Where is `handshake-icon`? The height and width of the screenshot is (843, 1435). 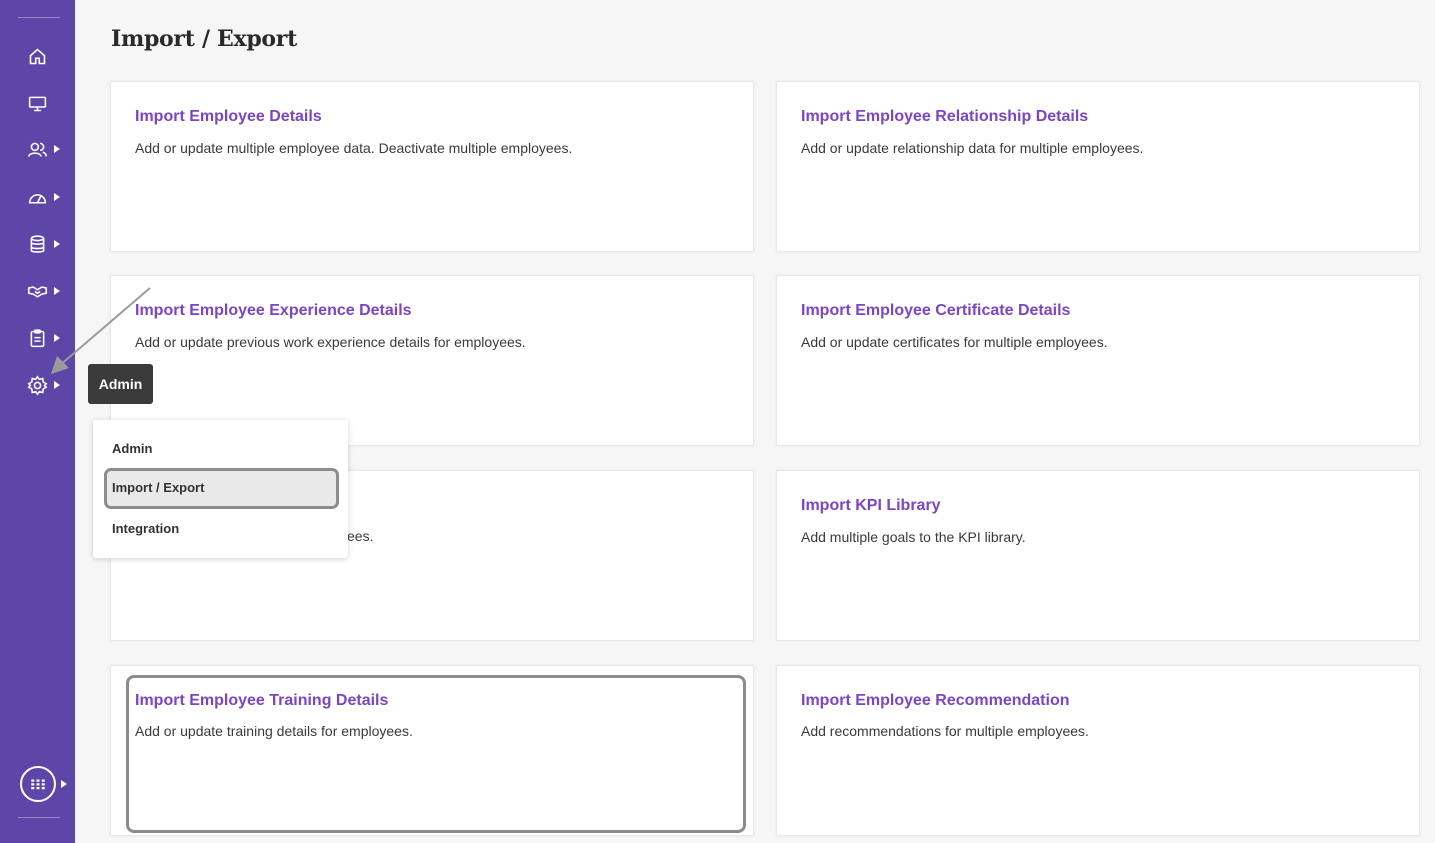 handshake-icon is located at coordinates (37, 292).